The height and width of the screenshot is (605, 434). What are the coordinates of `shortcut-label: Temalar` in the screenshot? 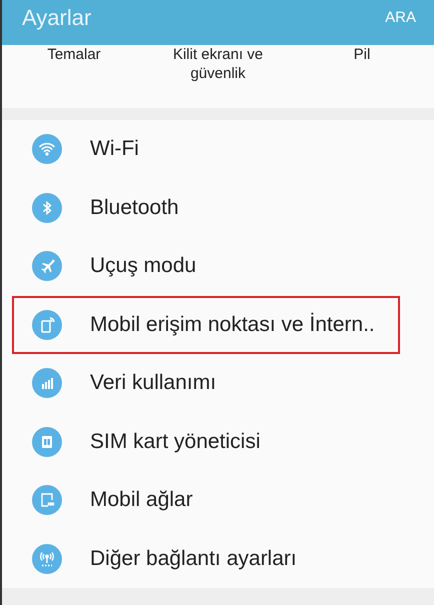 It's located at (74, 54).